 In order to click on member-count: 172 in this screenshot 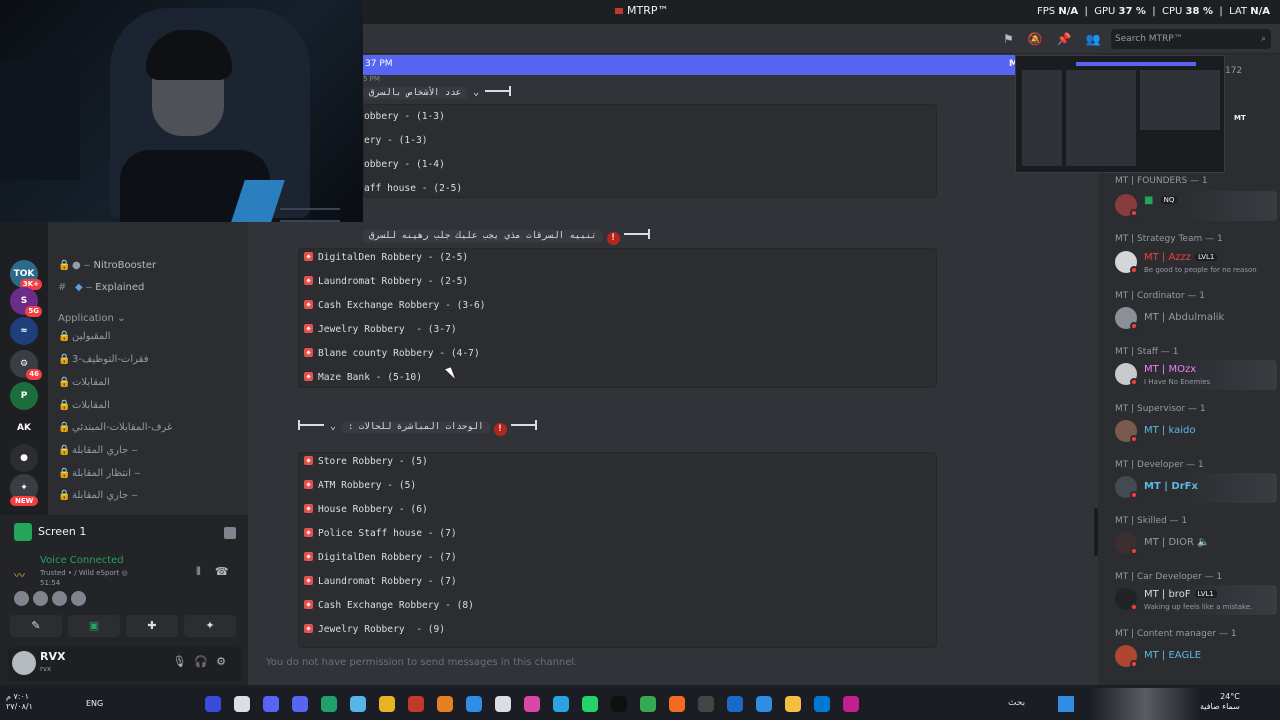, I will do `click(1234, 71)`.